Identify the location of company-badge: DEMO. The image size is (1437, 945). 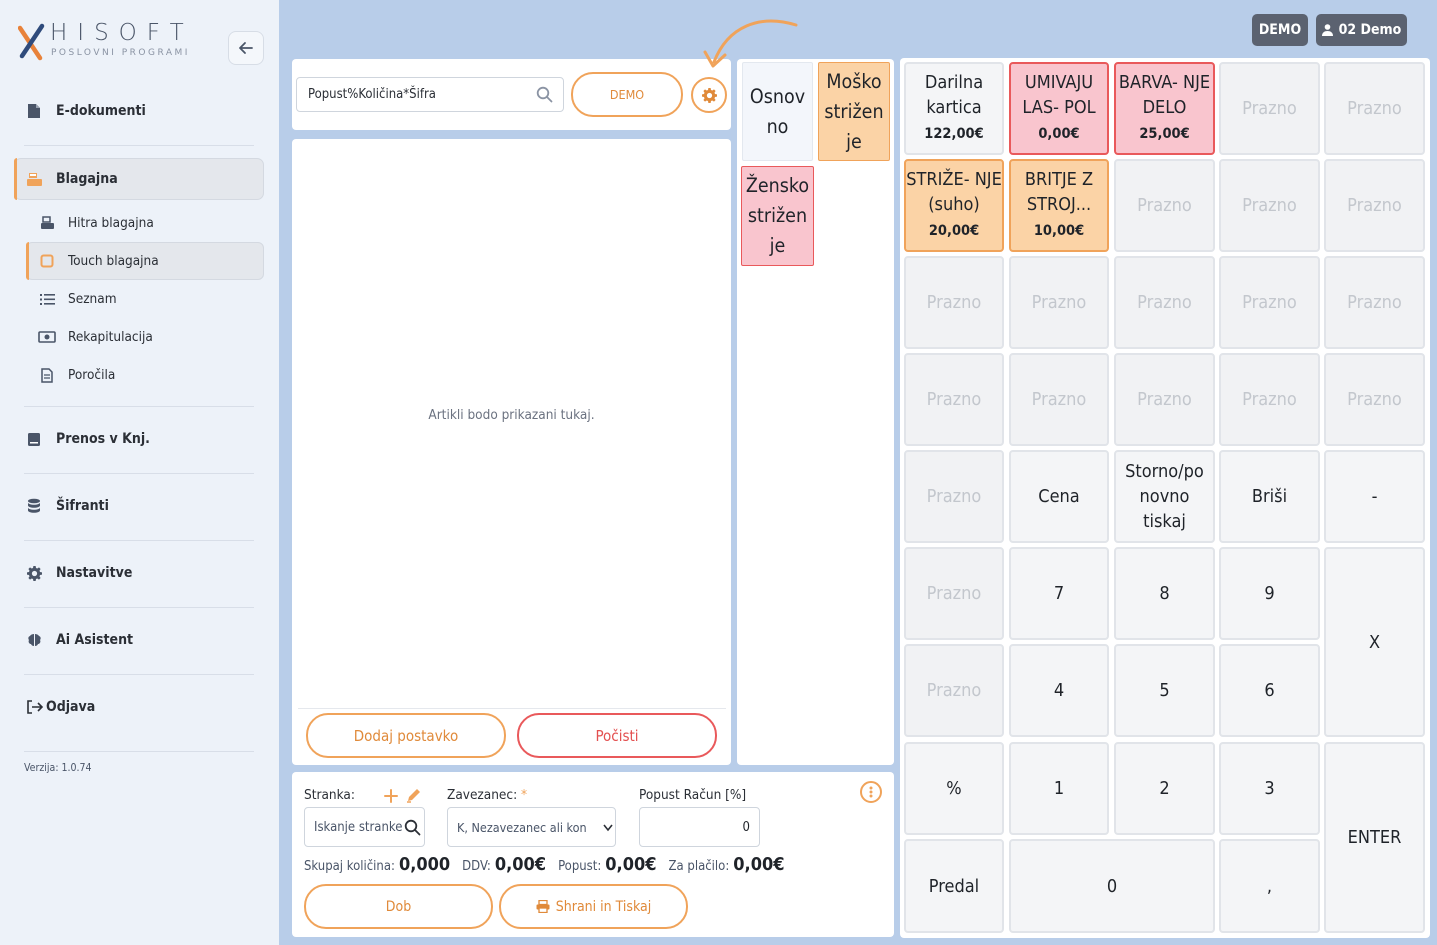
(1280, 30).